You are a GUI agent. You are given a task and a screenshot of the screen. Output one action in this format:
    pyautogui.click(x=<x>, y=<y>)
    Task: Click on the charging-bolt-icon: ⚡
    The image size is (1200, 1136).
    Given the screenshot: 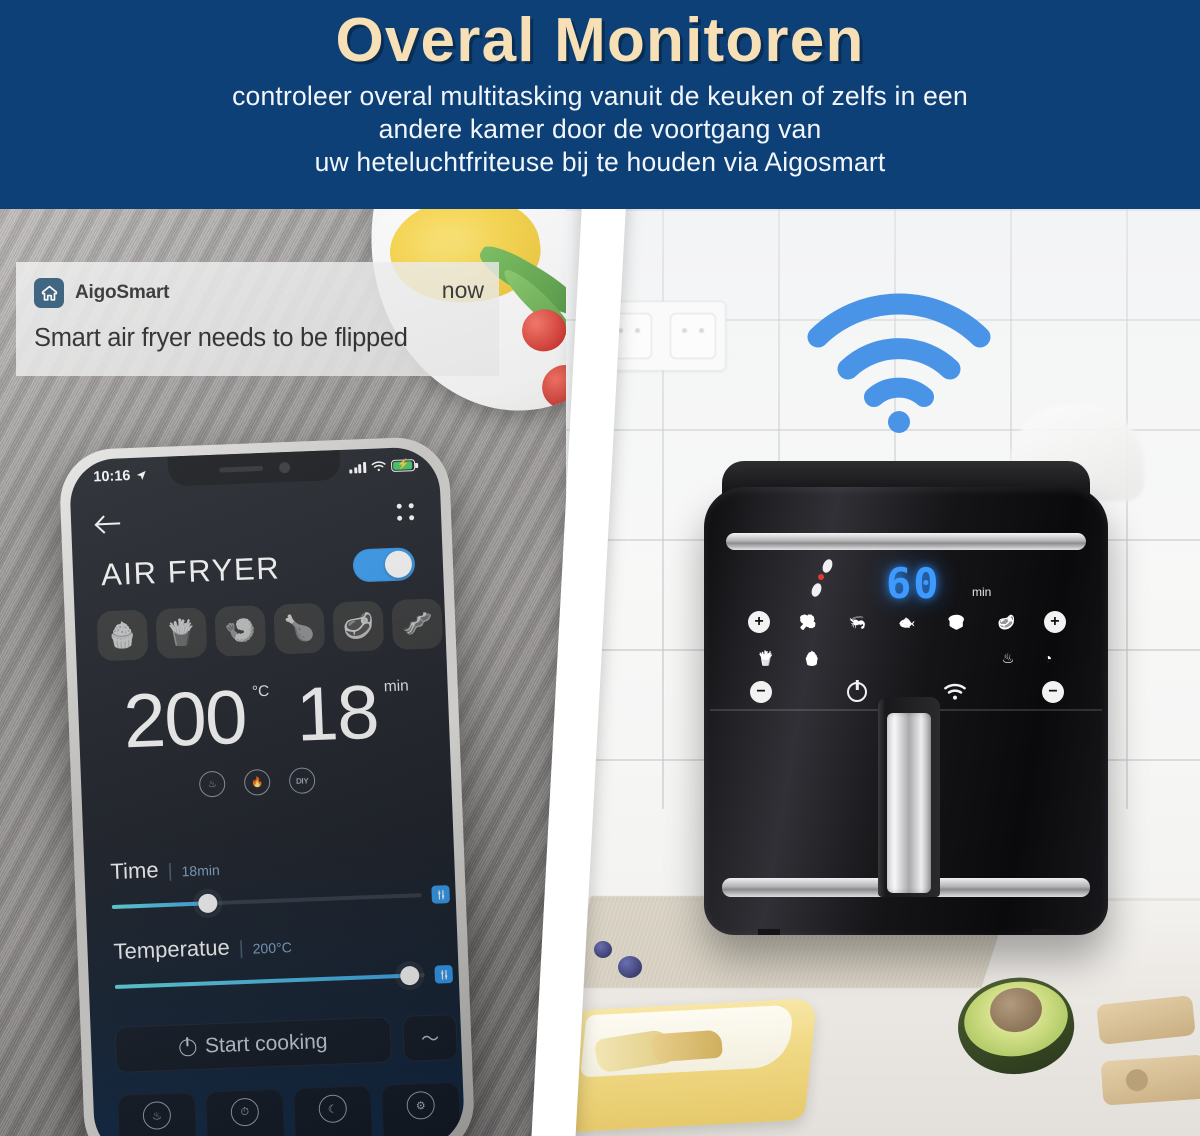 What is the action you would take?
    pyautogui.click(x=403, y=465)
    